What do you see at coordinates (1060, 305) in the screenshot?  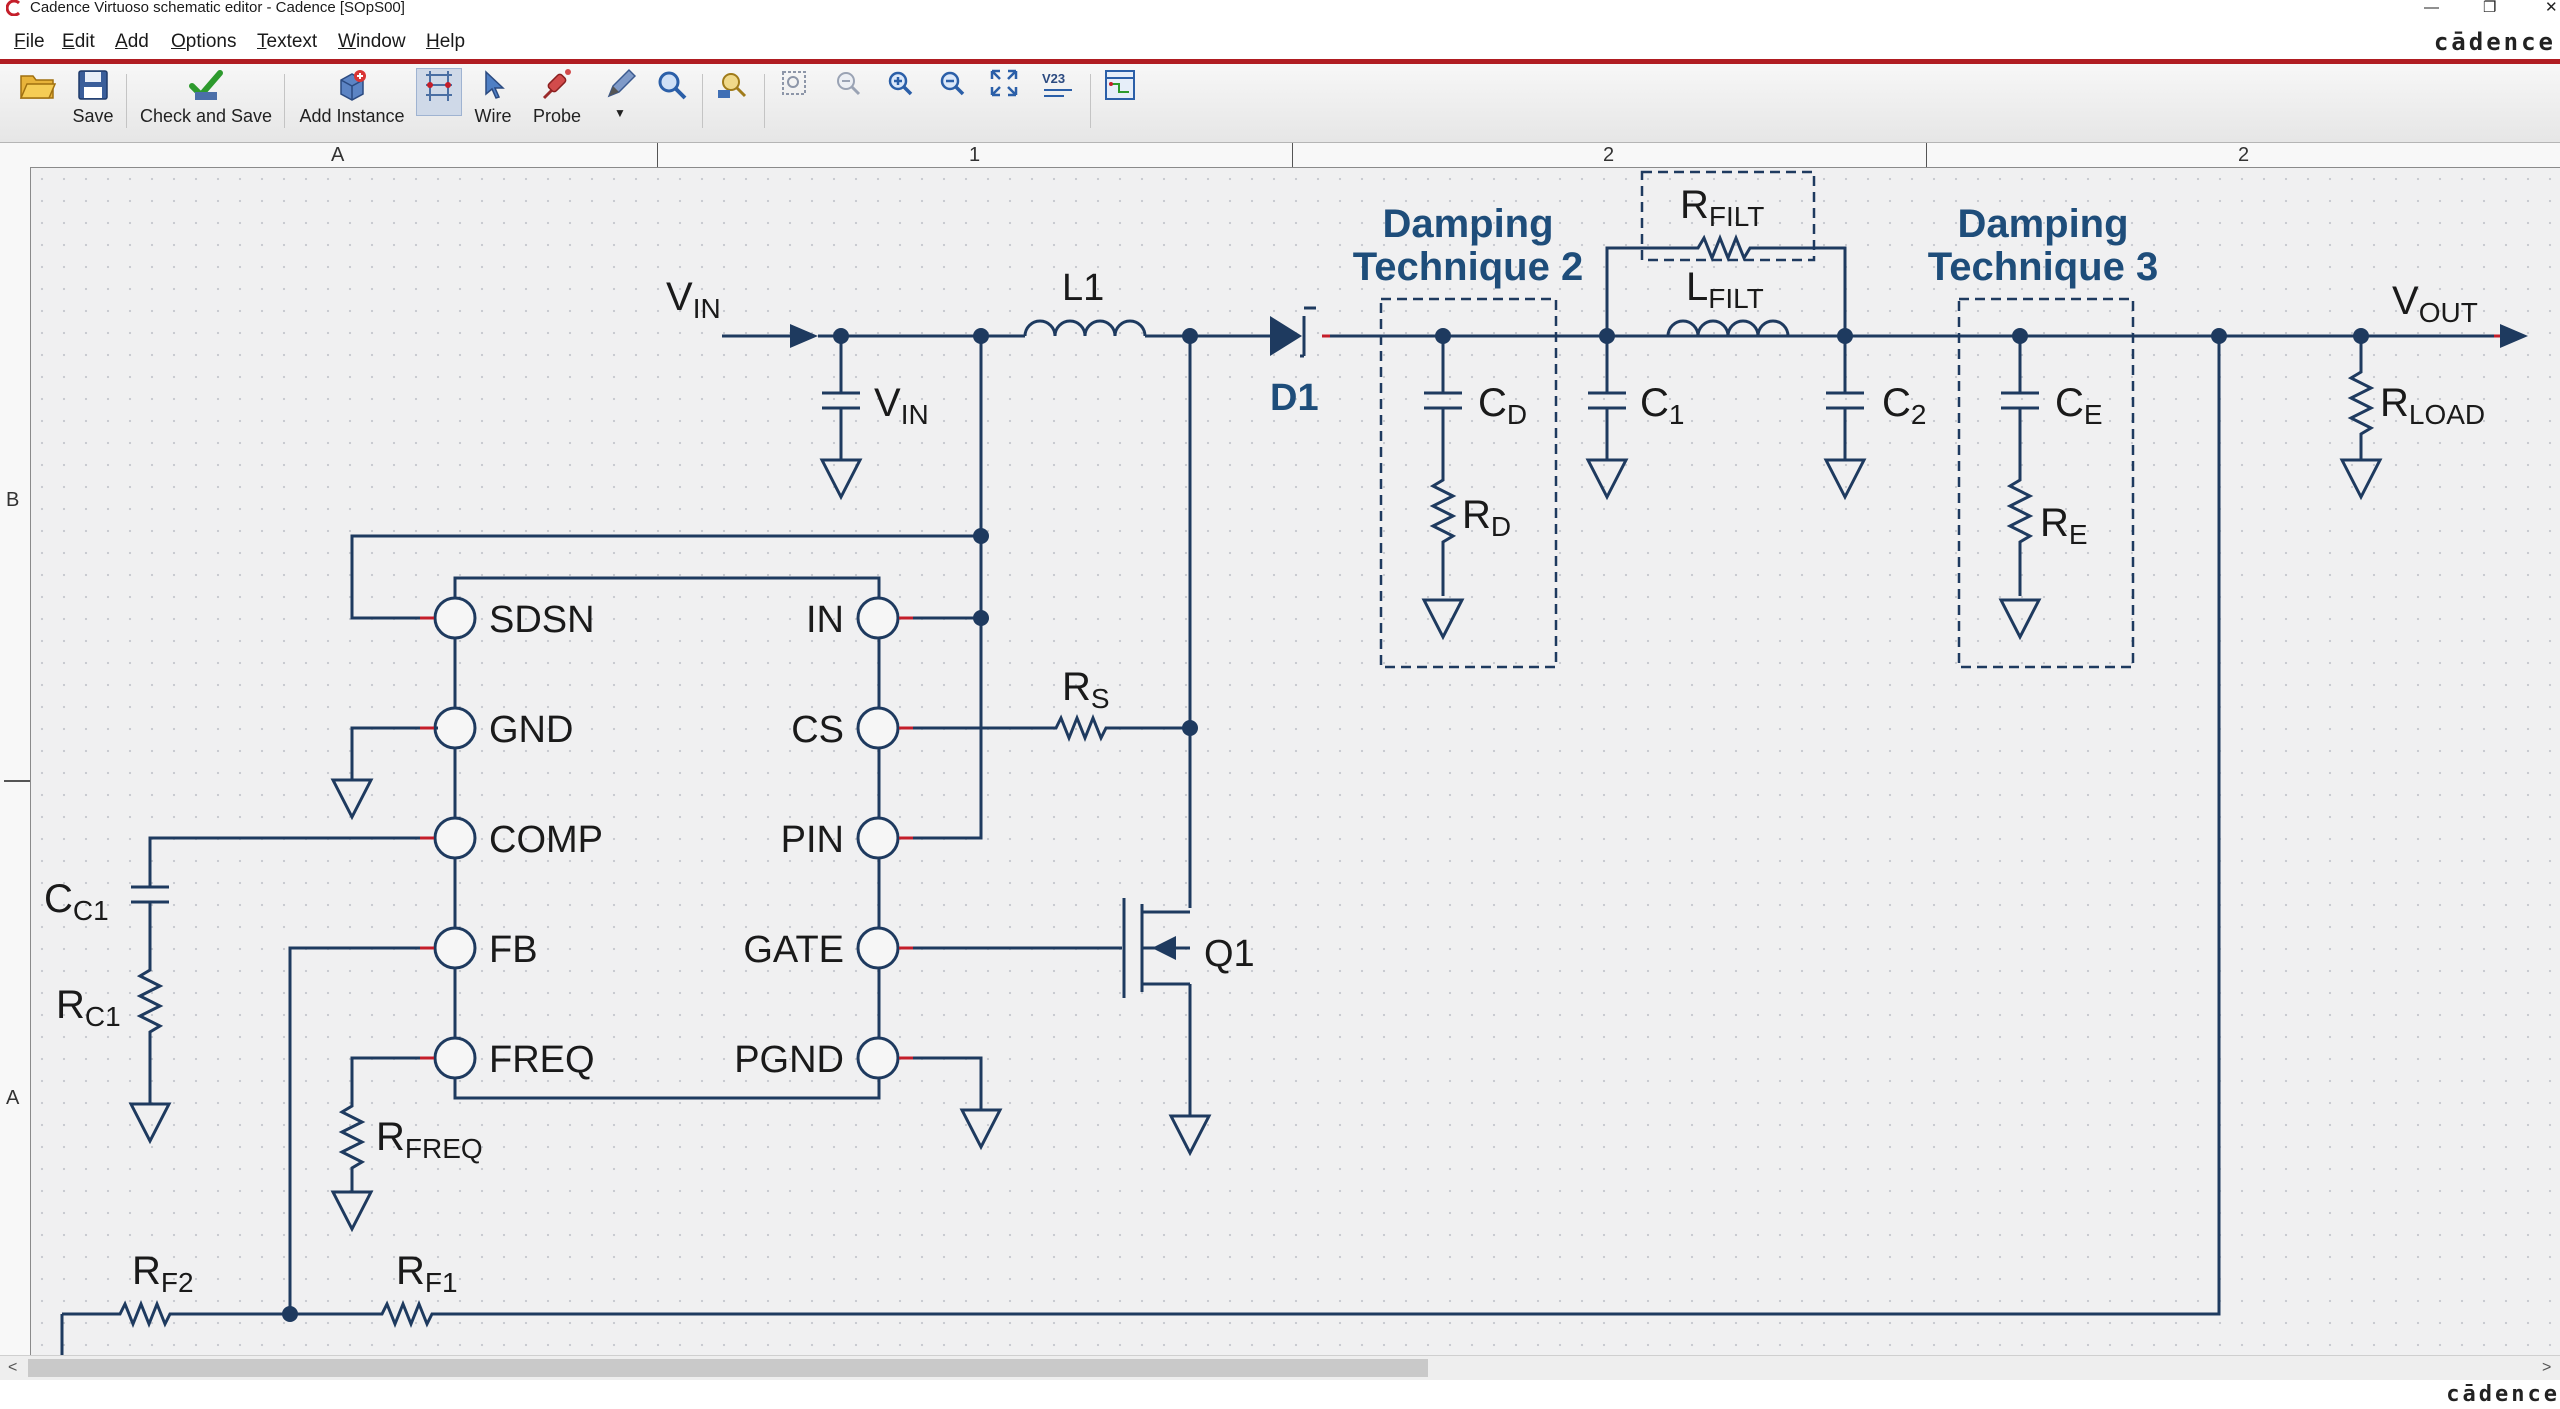 I see `inductor-l1: L1` at bounding box center [1060, 305].